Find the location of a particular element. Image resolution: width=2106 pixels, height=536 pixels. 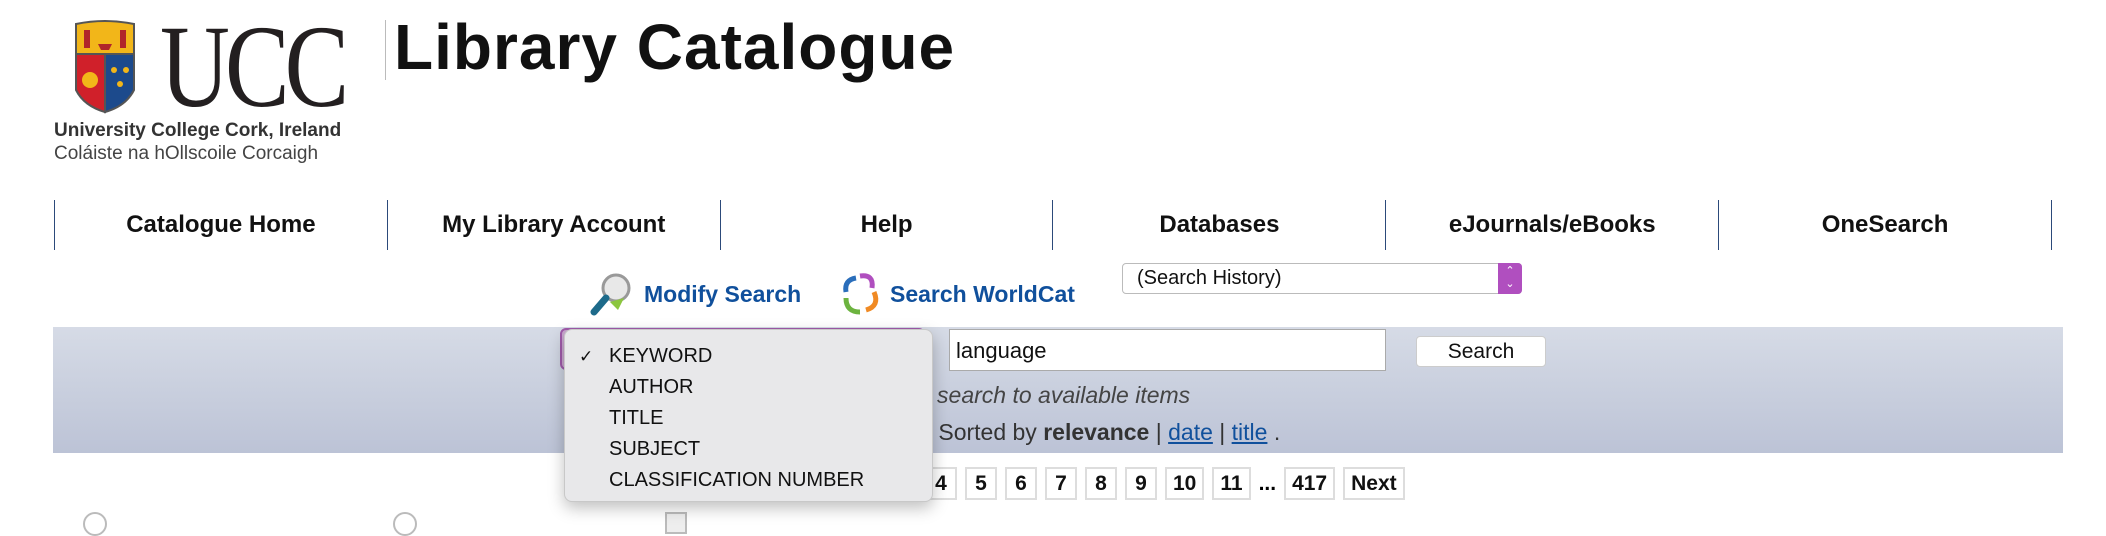

option-subject: SUBJECT is located at coordinates (748, 449).